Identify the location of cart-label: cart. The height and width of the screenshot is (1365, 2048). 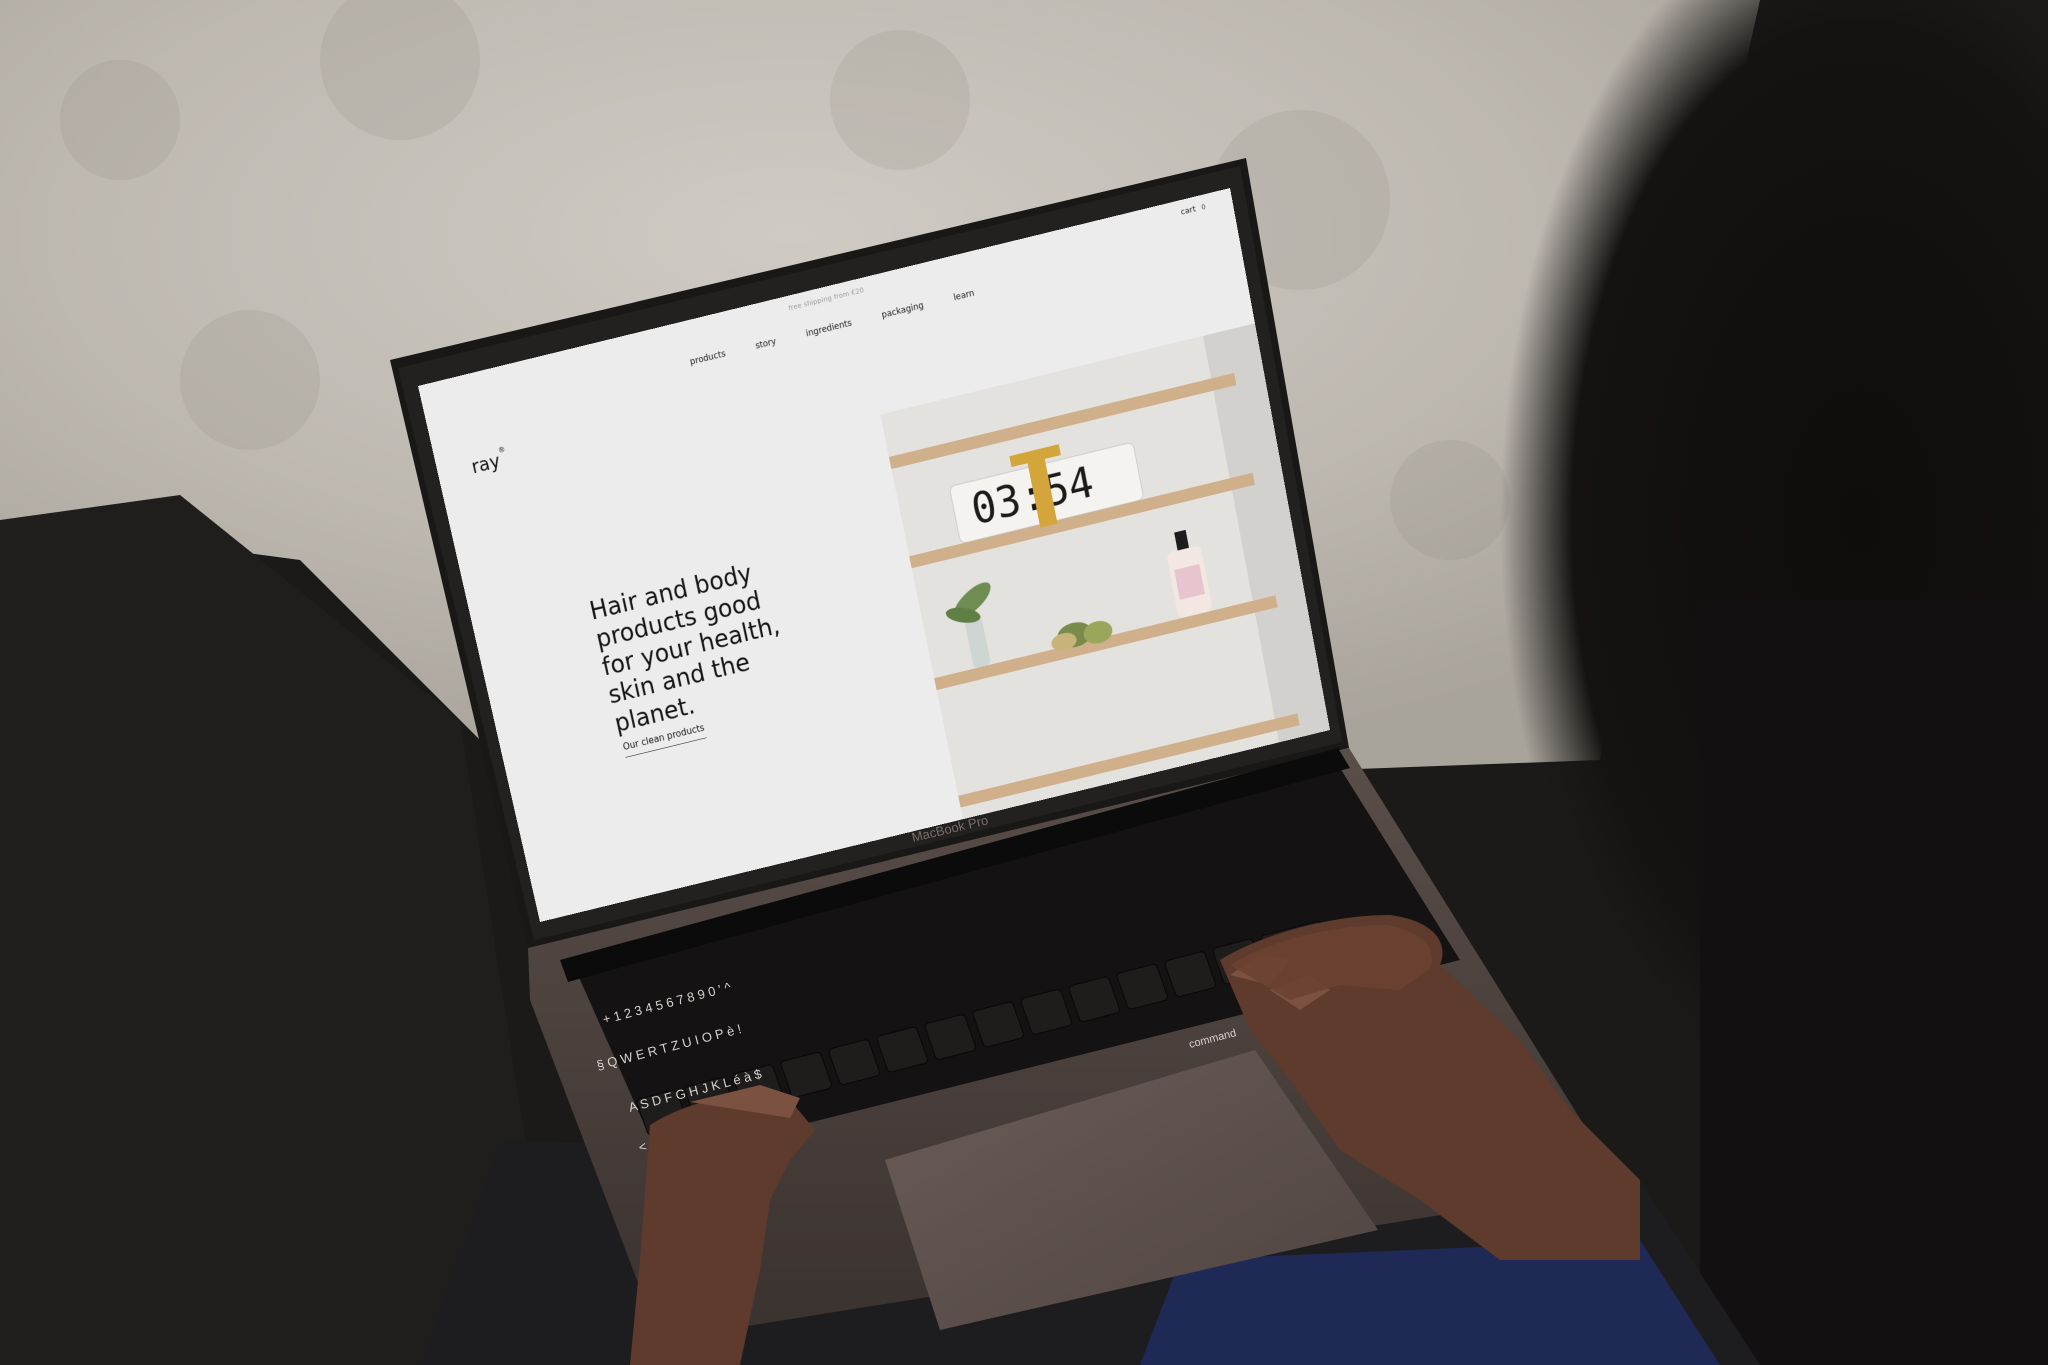
(1188, 210).